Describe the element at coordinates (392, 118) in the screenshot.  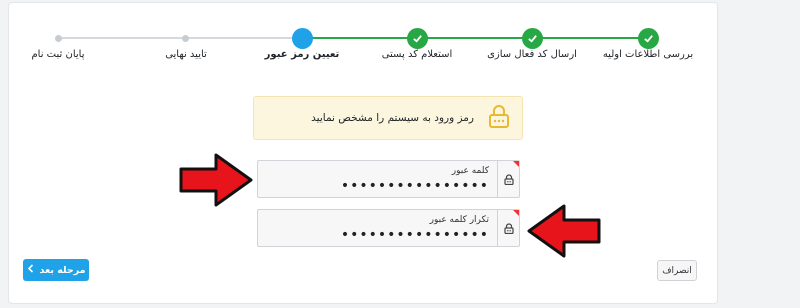
I see `alert-text: رمز ورود به سیستم را مشخص نمایید` at that location.